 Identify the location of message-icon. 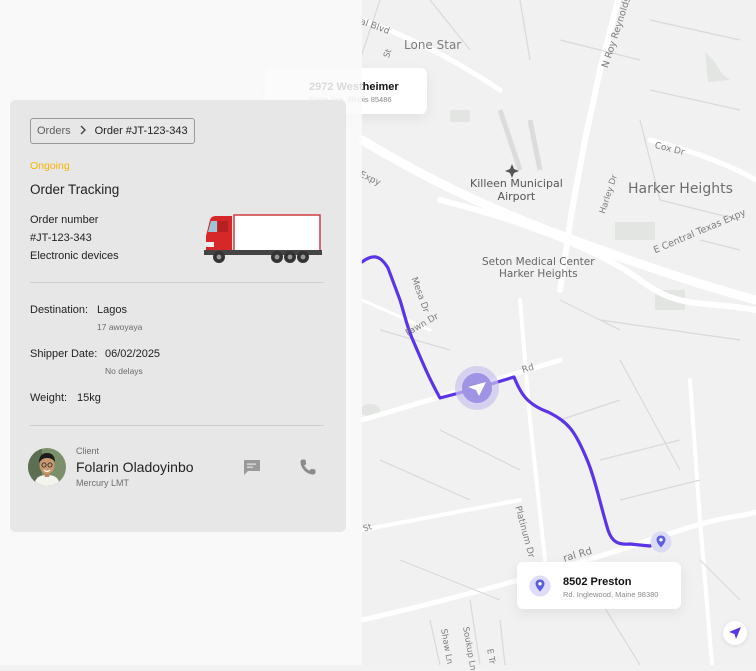
(252, 467).